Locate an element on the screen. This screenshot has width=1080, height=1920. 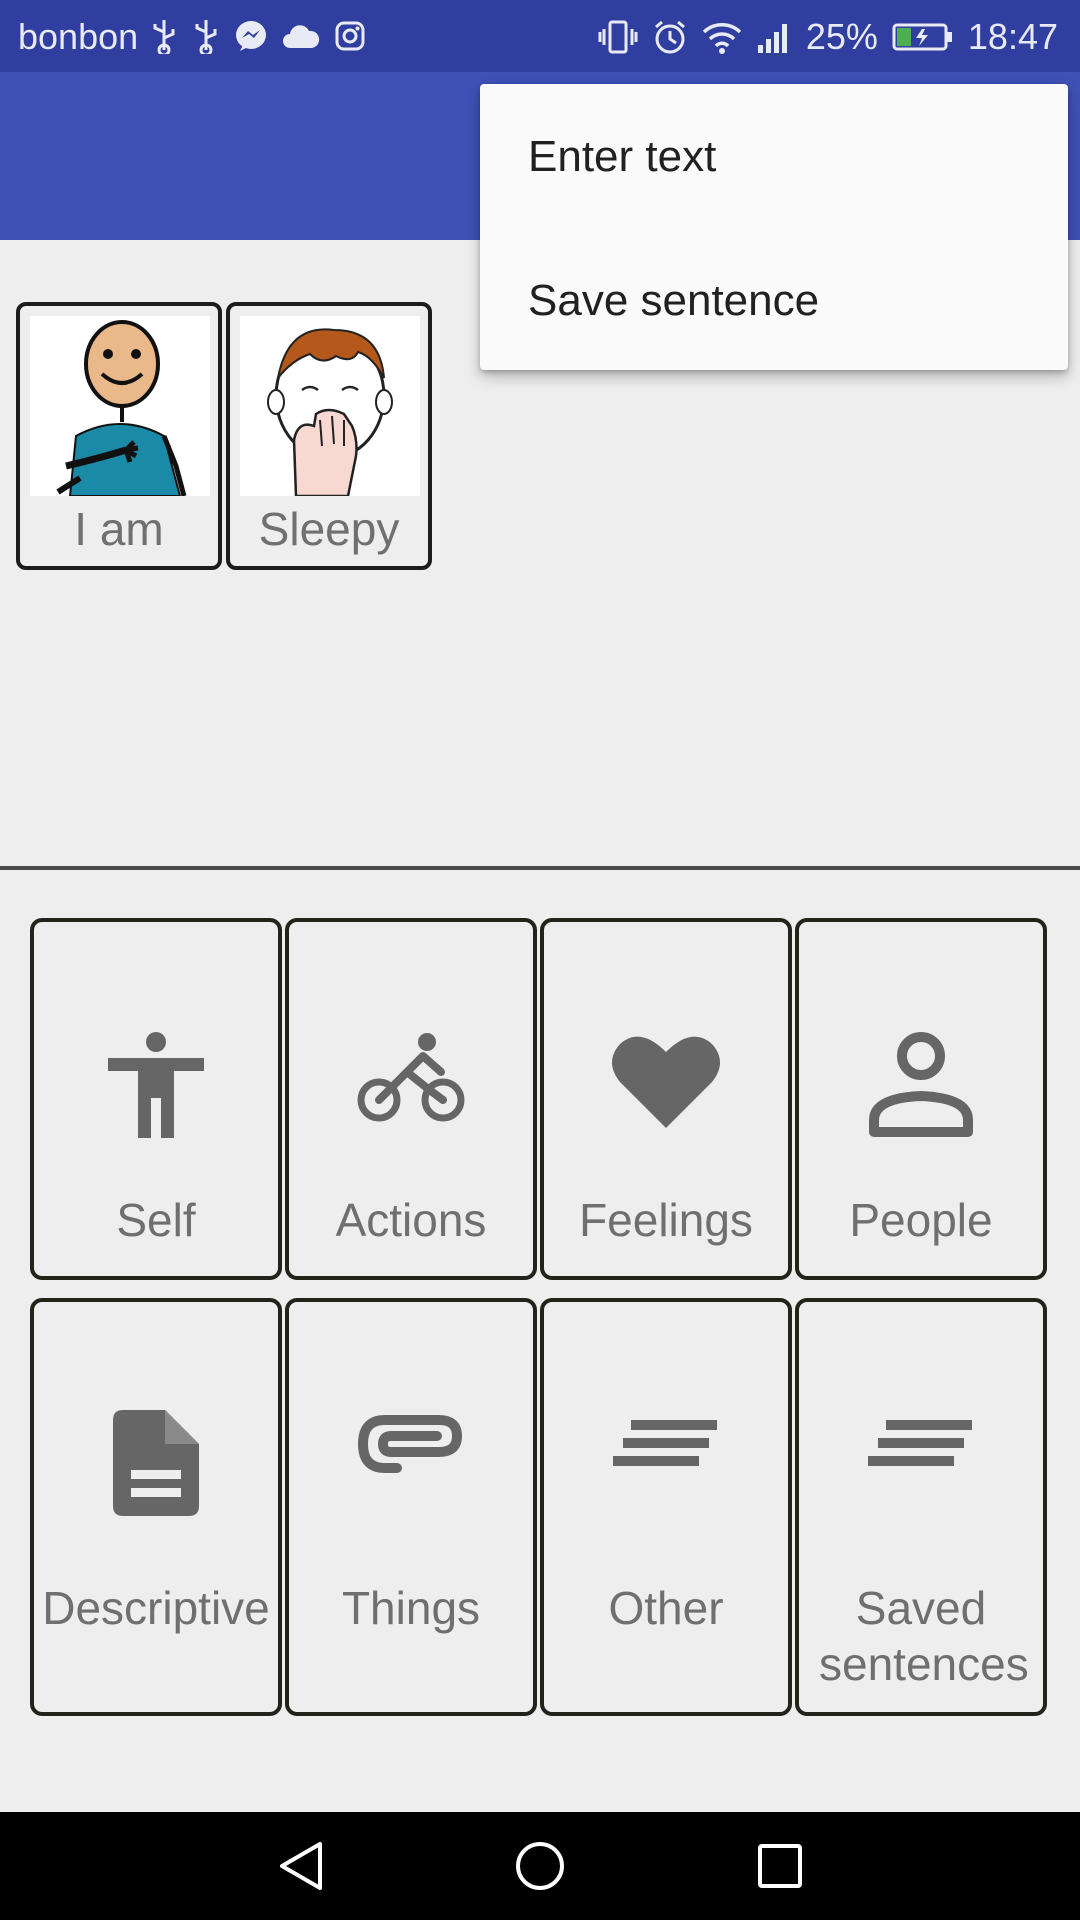
category-actions: Actions is located at coordinates (411, 1099).